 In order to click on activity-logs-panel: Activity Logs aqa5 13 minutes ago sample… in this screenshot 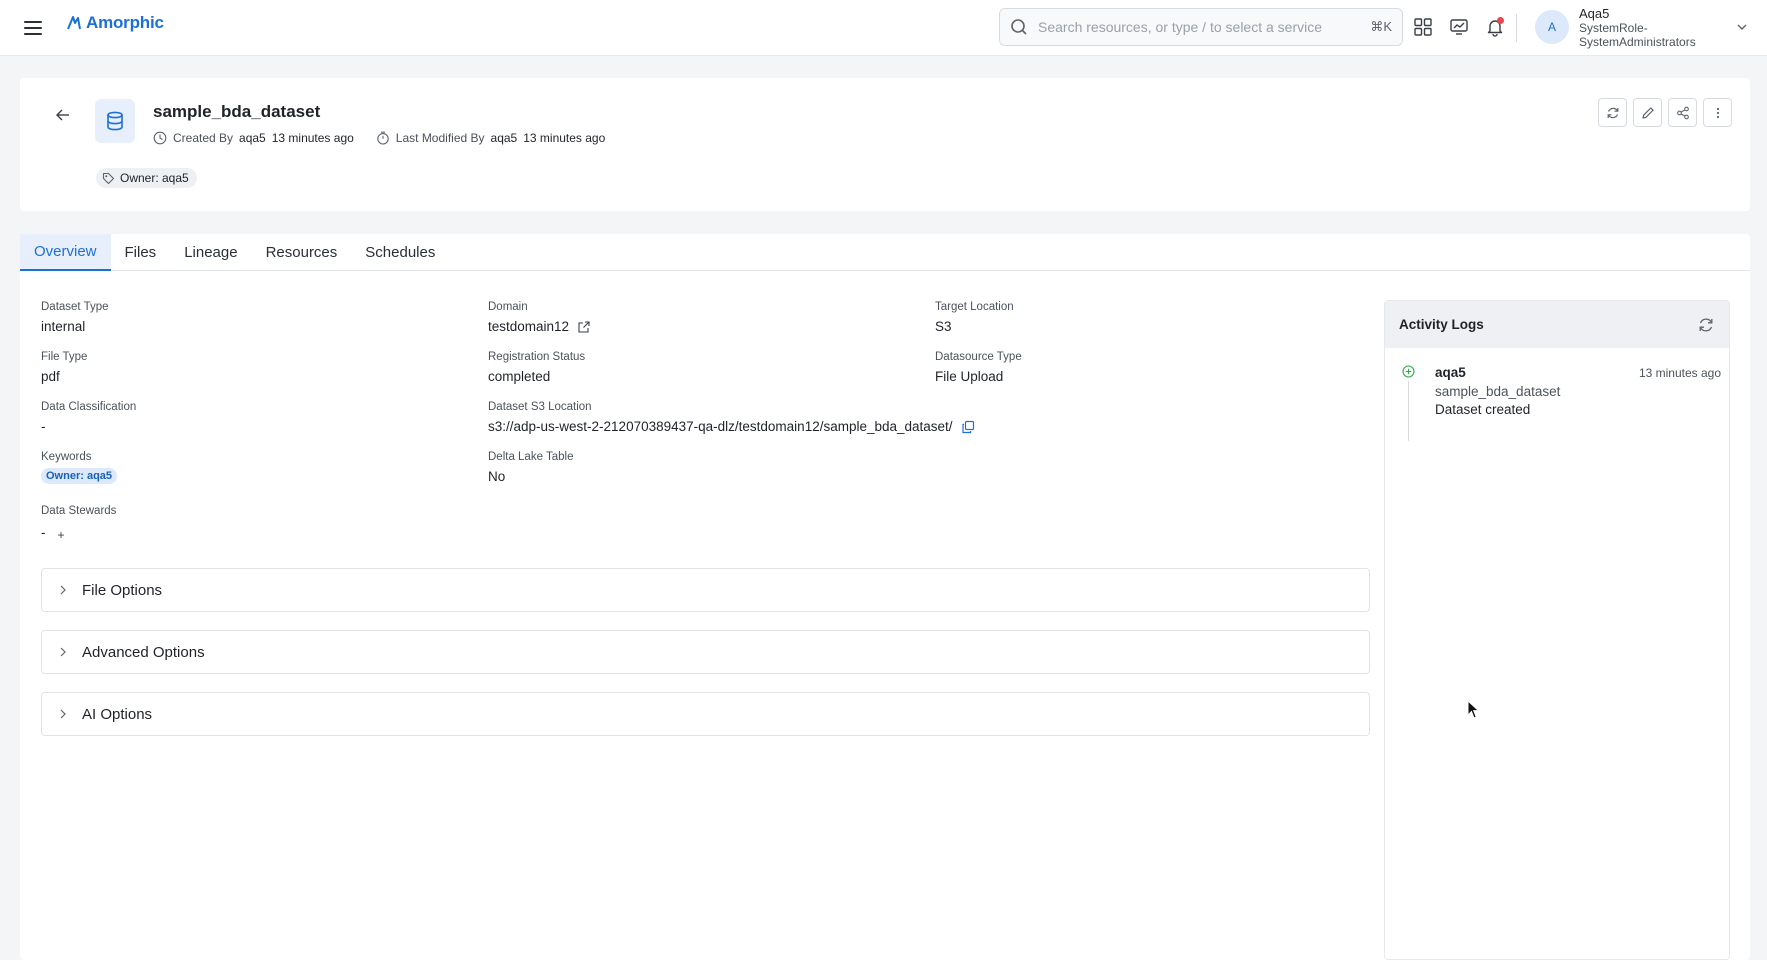, I will do `click(1557, 630)`.